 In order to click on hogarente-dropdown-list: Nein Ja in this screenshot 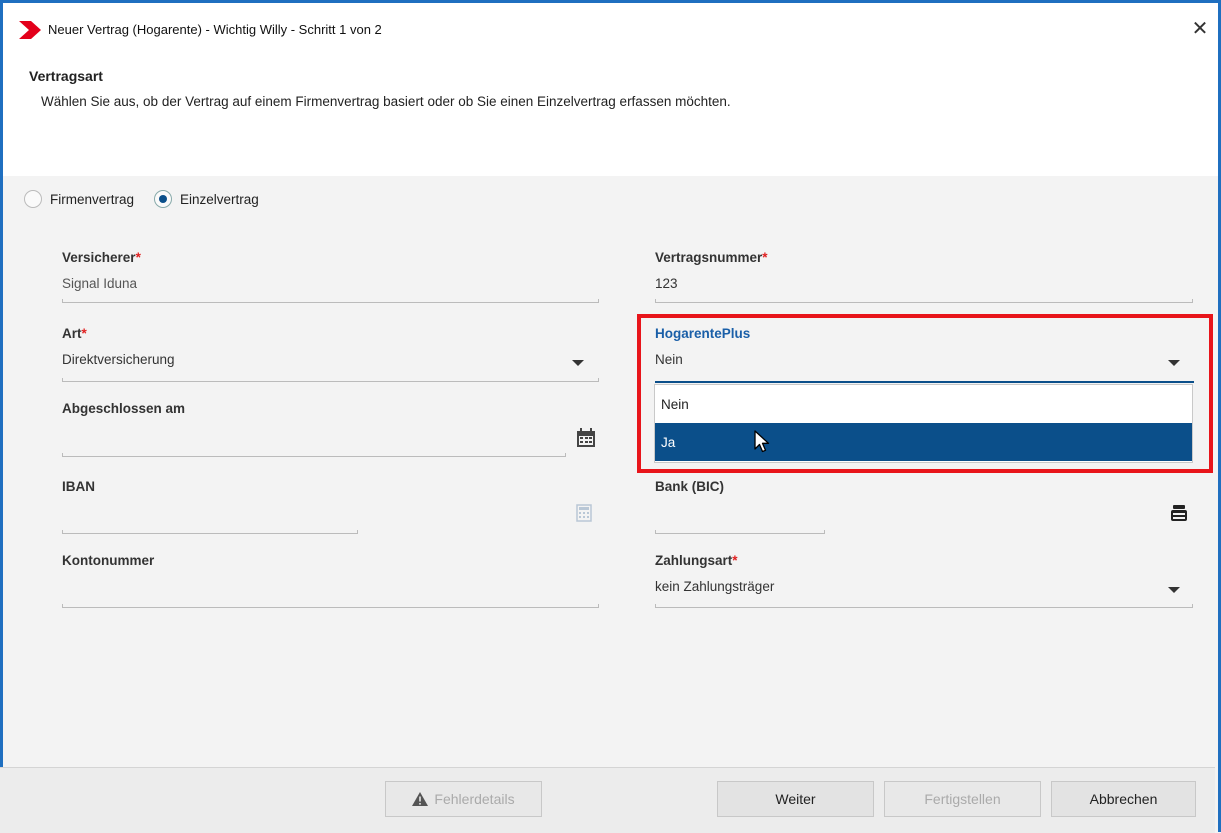, I will do `click(923, 423)`.